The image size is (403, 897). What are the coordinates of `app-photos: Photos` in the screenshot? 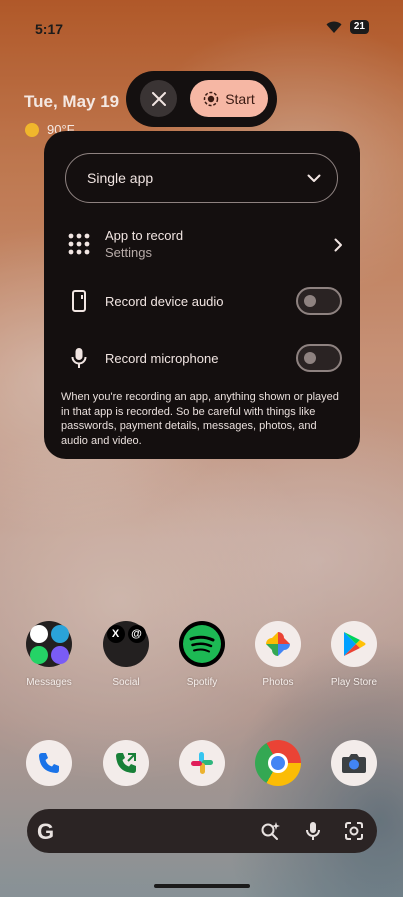 It's located at (278, 654).